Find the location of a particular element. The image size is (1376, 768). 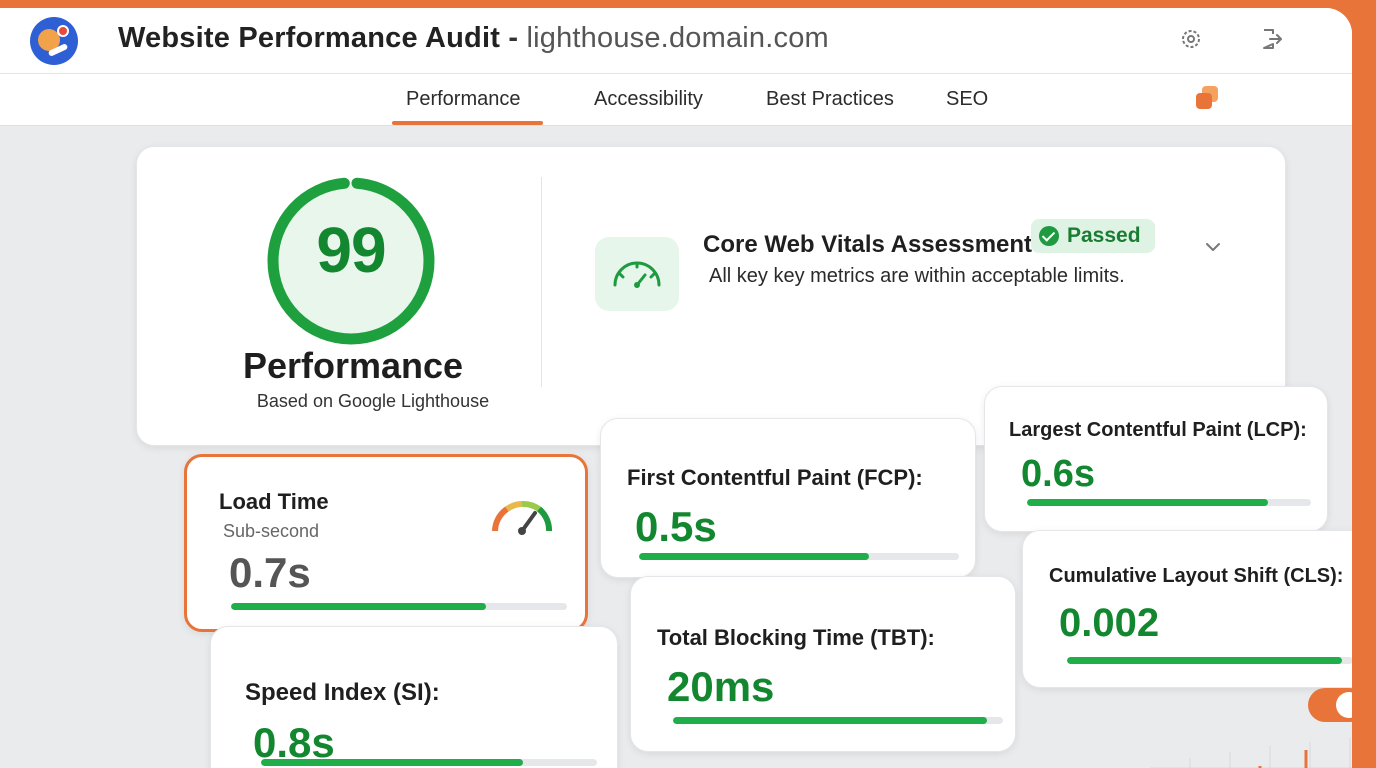

mini-chart-grid is located at coordinates (1251, 753).